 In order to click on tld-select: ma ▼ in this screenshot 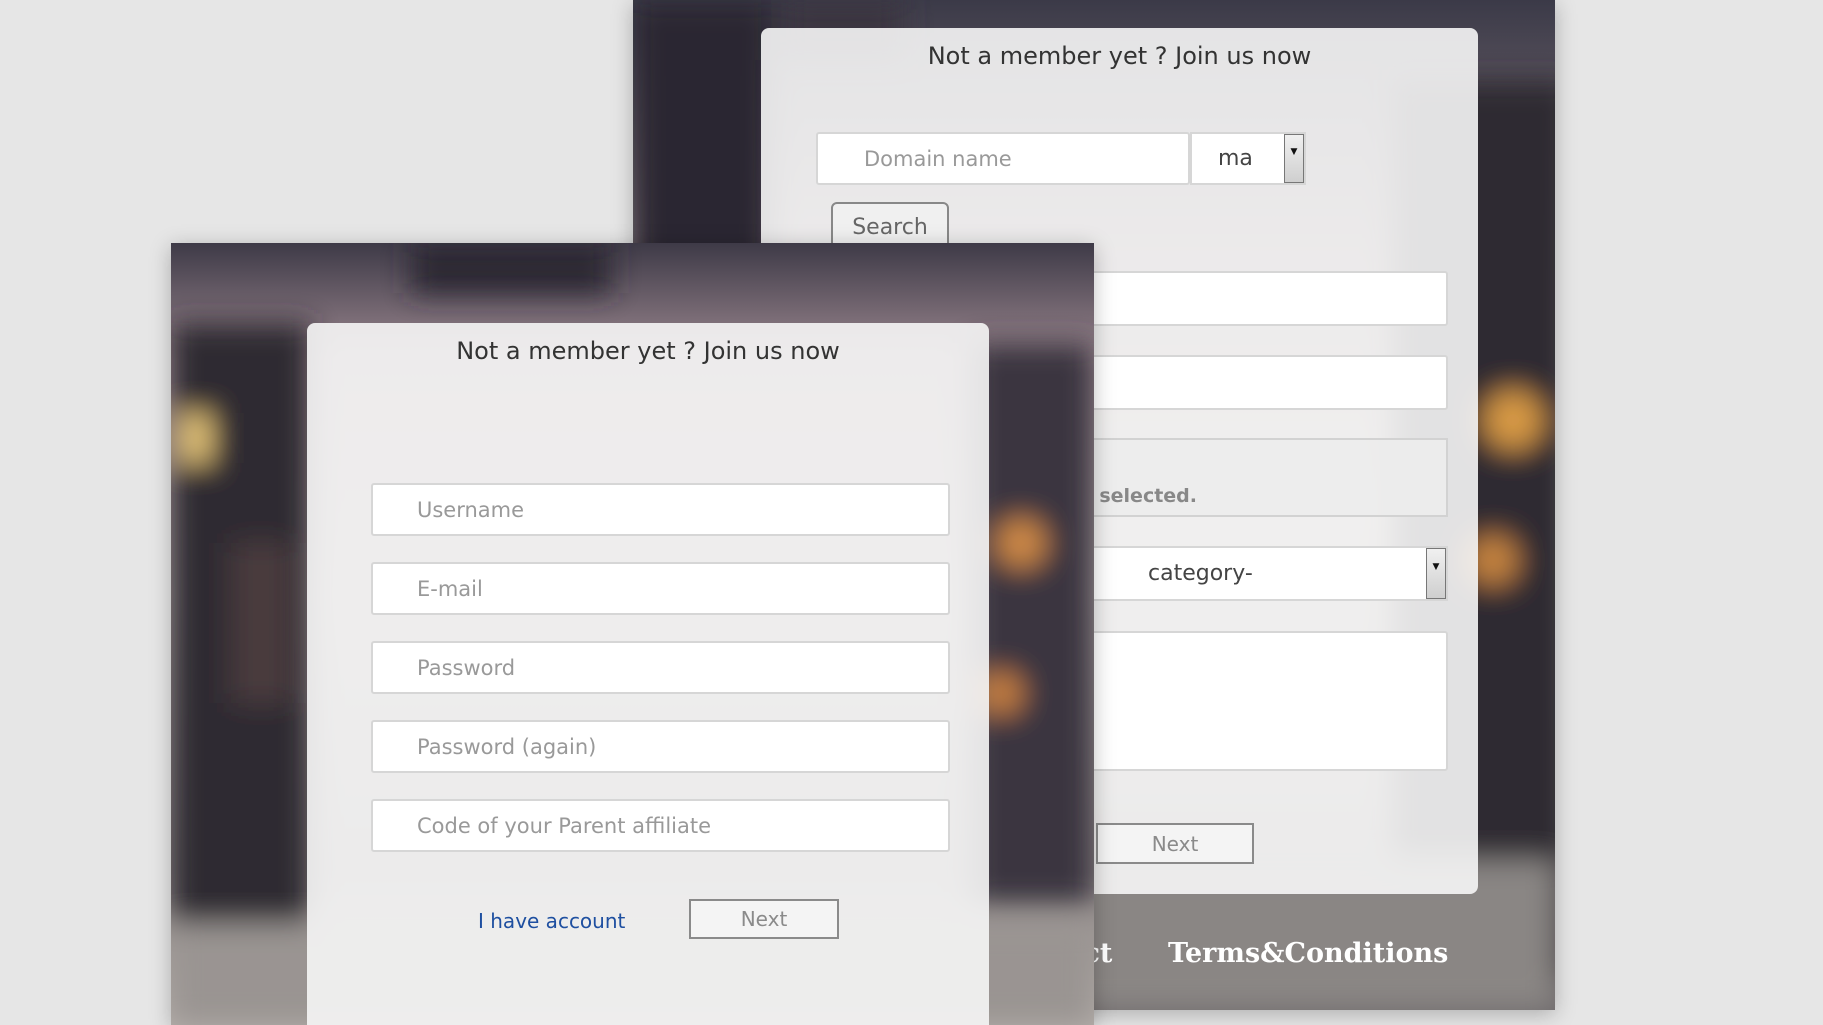, I will do `click(1248, 158)`.